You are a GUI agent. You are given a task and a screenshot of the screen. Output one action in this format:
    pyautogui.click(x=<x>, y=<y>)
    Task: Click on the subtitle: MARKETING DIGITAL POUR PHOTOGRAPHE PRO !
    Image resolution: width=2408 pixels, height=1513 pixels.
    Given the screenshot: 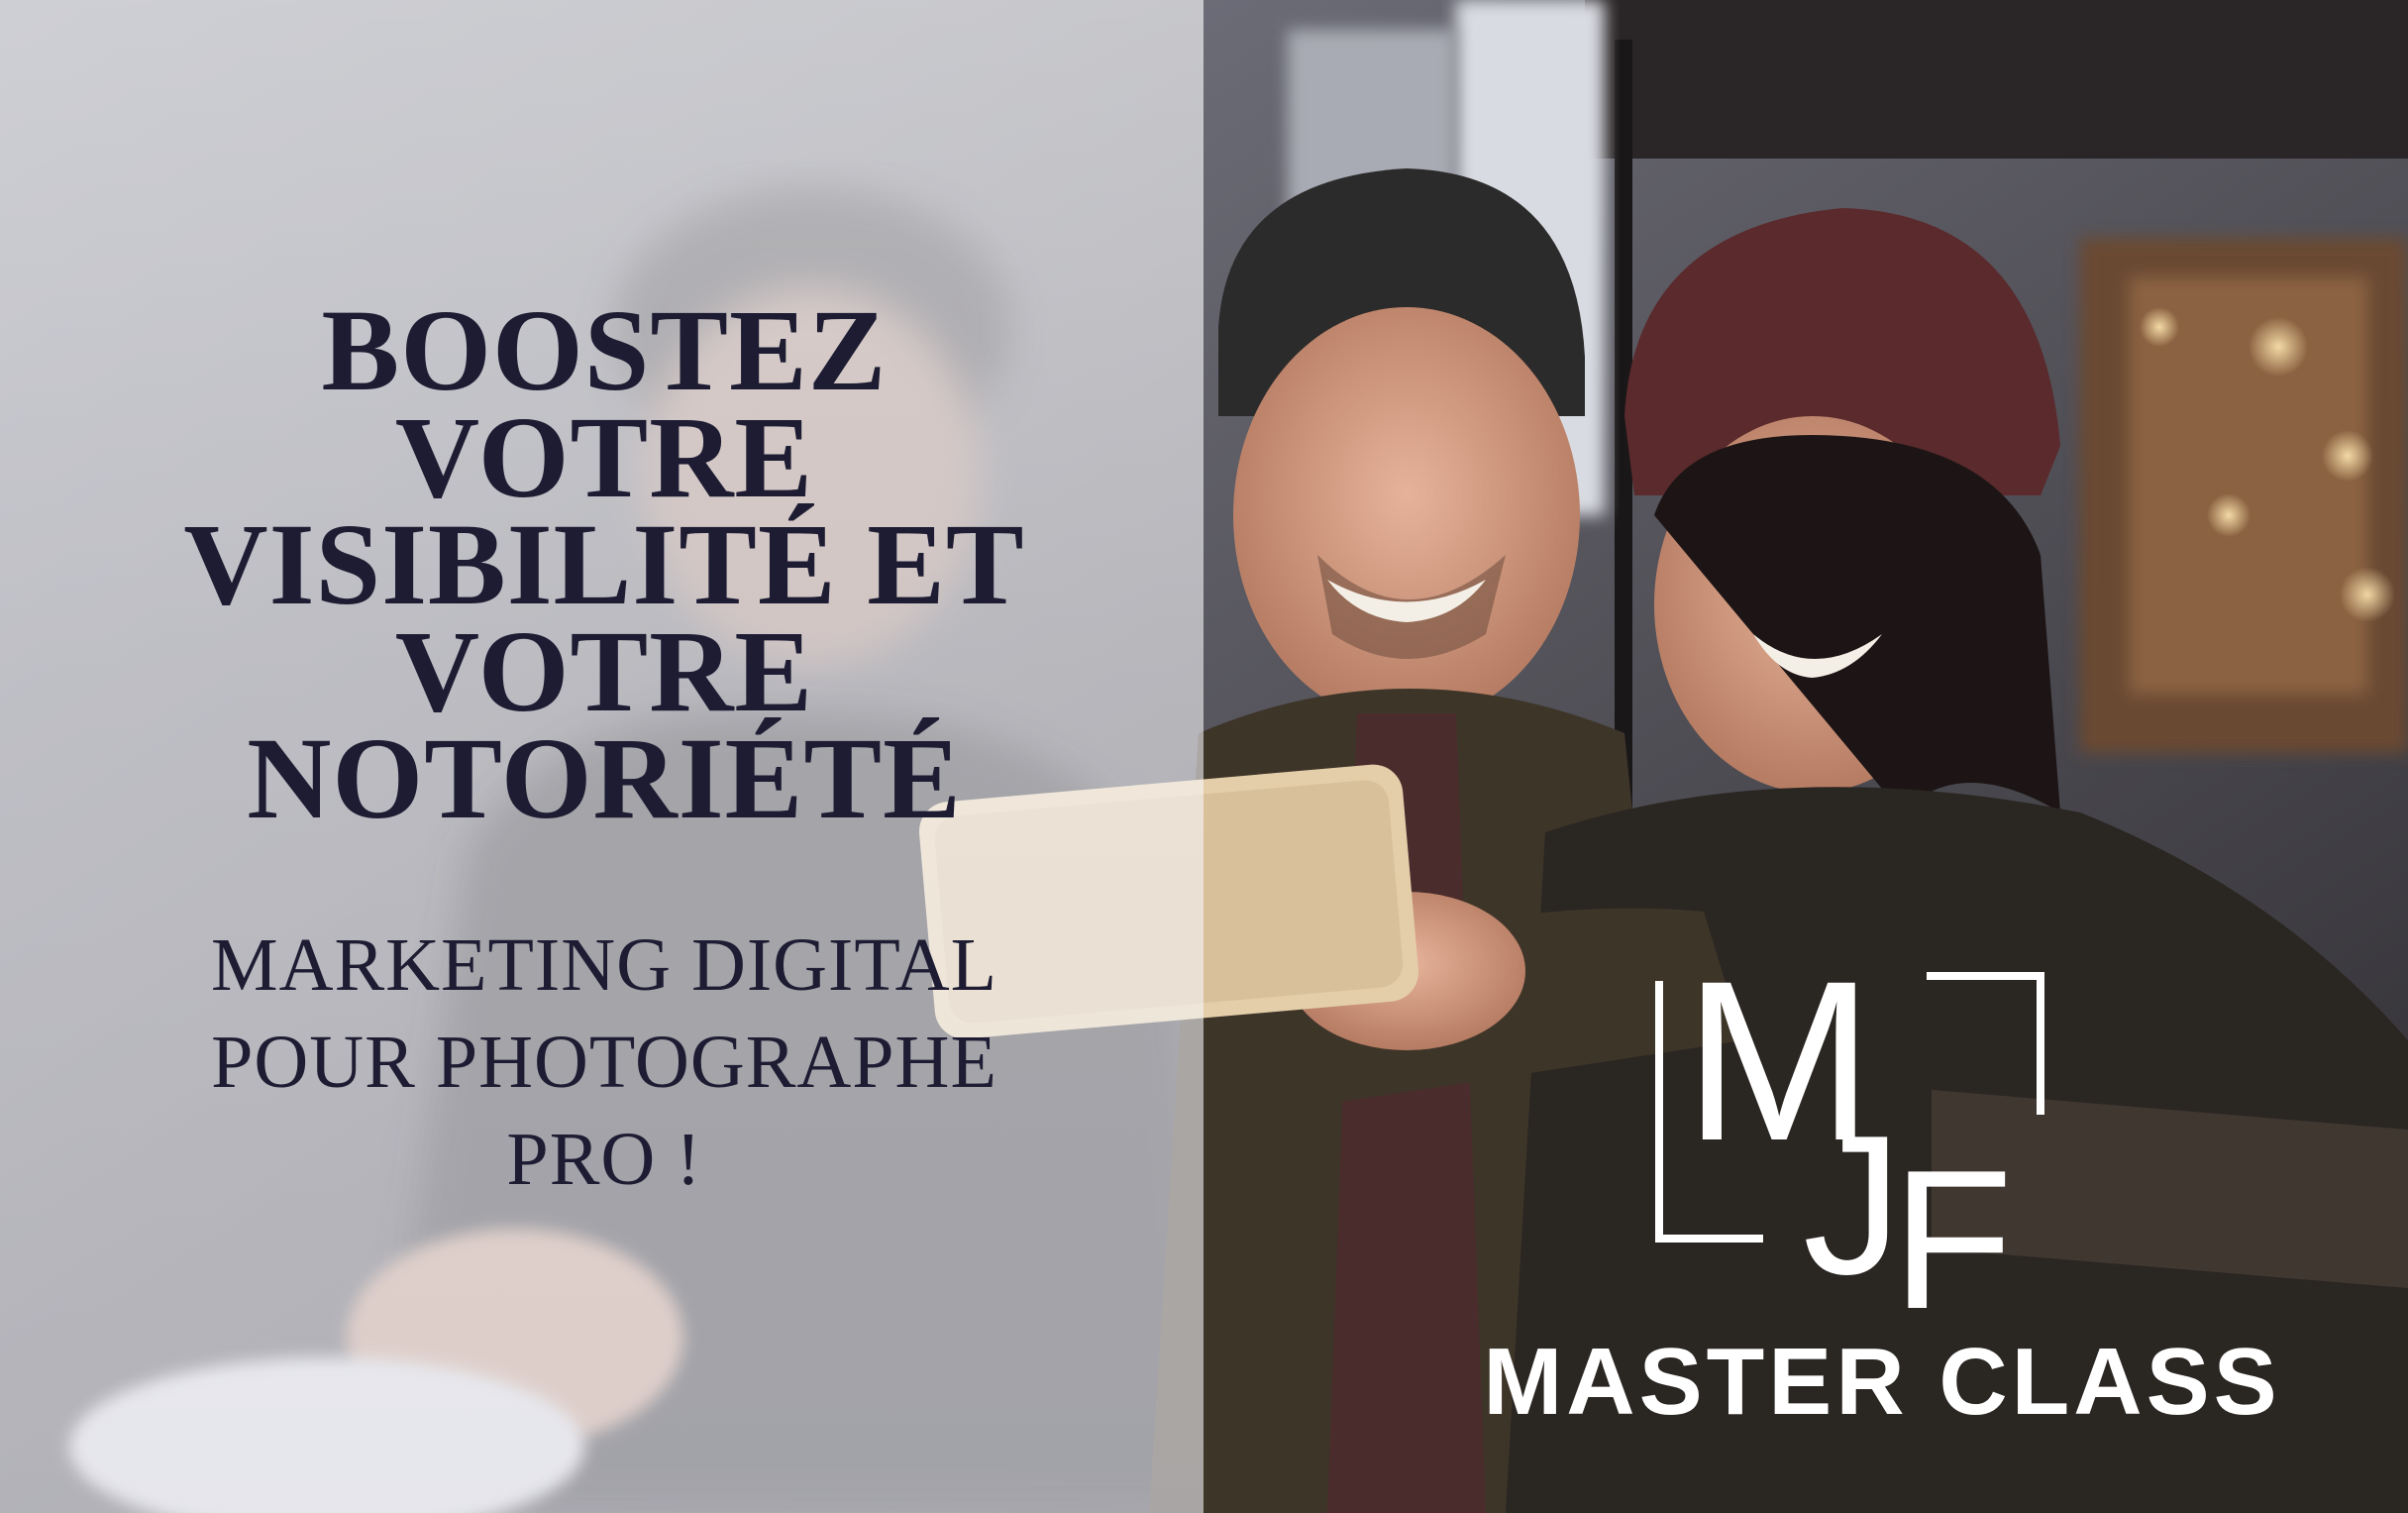 What is the action you would take?
    pyautogui.click(x=604, y=1062)
    